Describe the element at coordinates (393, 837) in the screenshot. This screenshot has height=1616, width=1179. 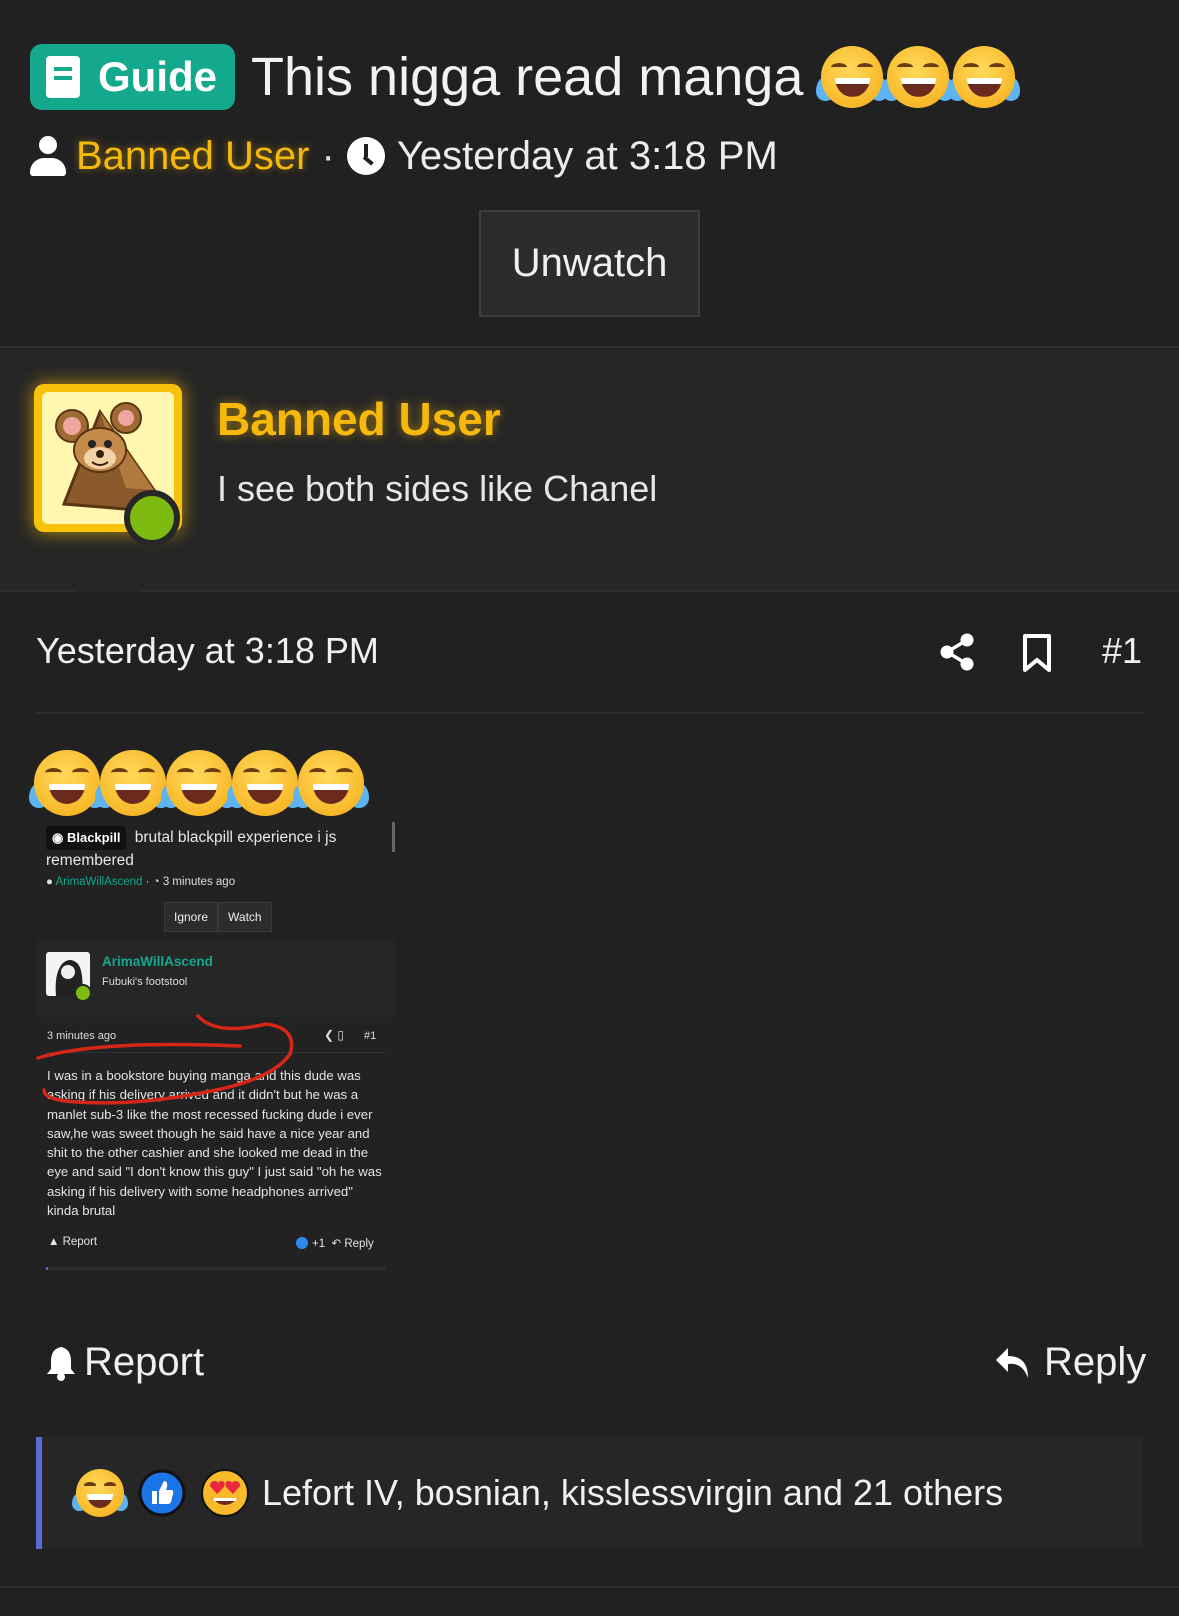
I see `screenshot-scrollbar` at that location.